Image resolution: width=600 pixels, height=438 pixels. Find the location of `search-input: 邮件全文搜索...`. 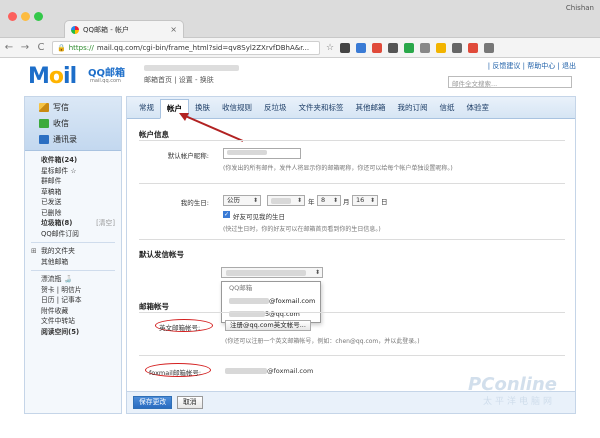

search-input: 邮件全文搜索... is located at coordinates (510, 82).